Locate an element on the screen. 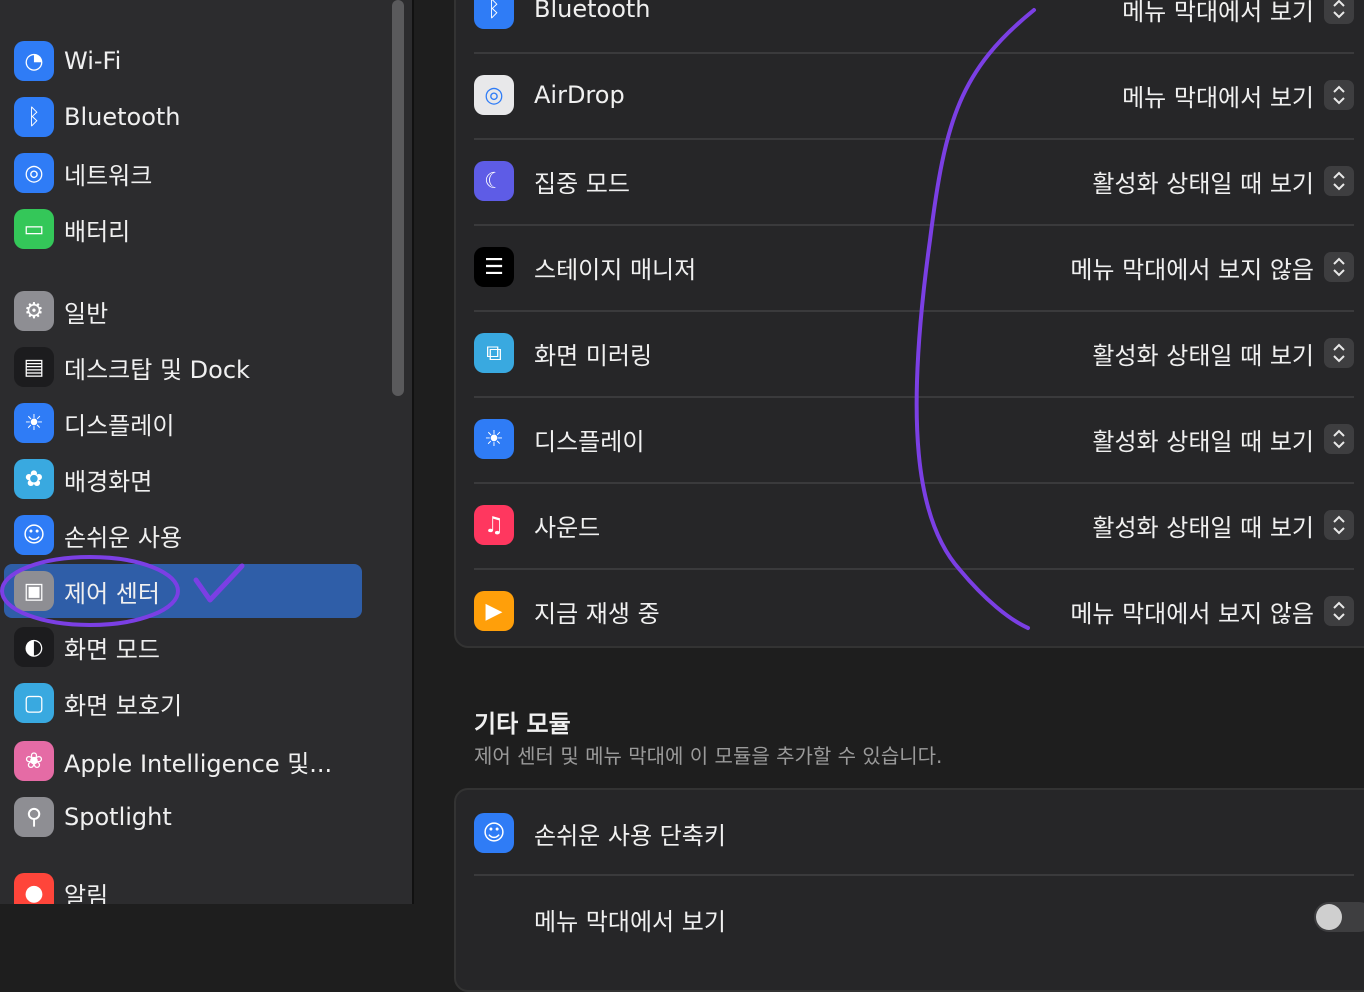 The image size is (1364, 992). sidebar-item-label: 배터리 is located at coordinates (97, 231).